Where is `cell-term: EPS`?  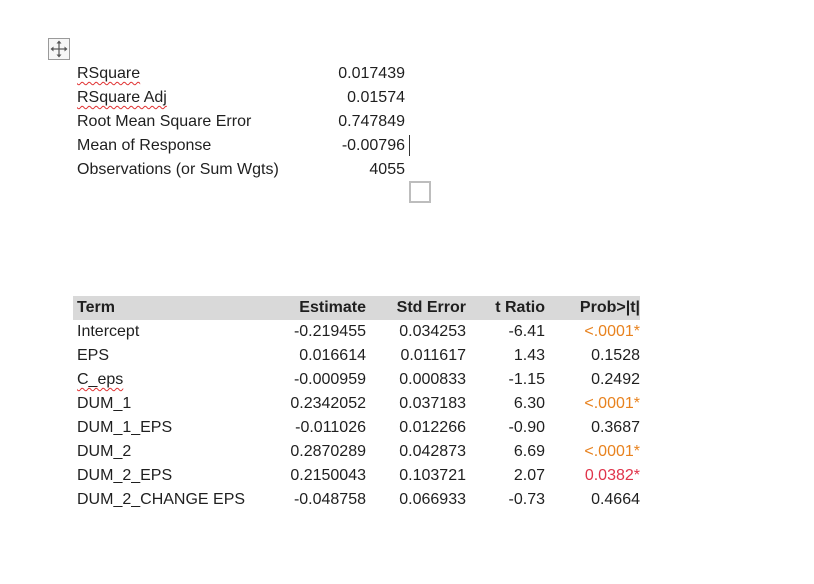
cell-term: EPS is located at coordinates (93, 355).